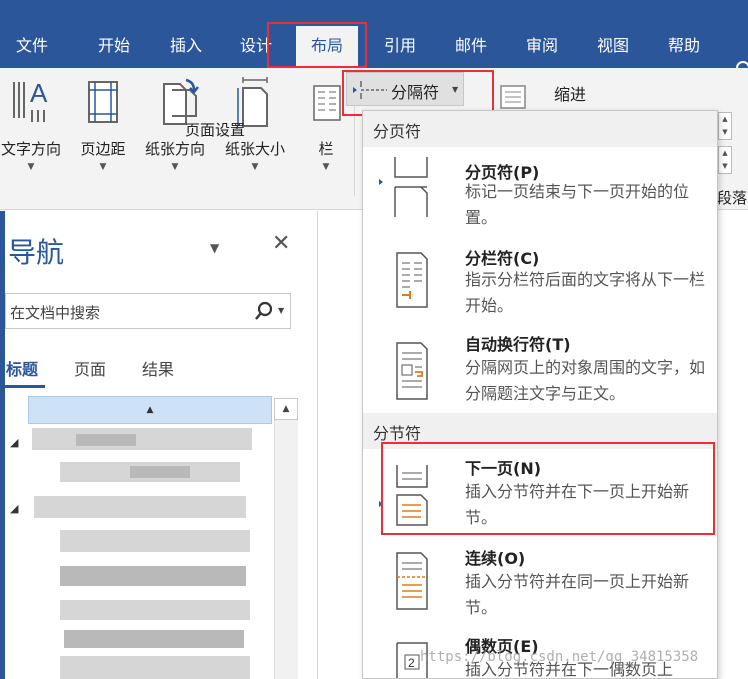 The width and height of the screenshot is (748, 679). What do you see at coordinates (55, 313) in the screenshot?
I see `nav-search-placeholder: 在文档中搜索` at bounding box center [55, 313].